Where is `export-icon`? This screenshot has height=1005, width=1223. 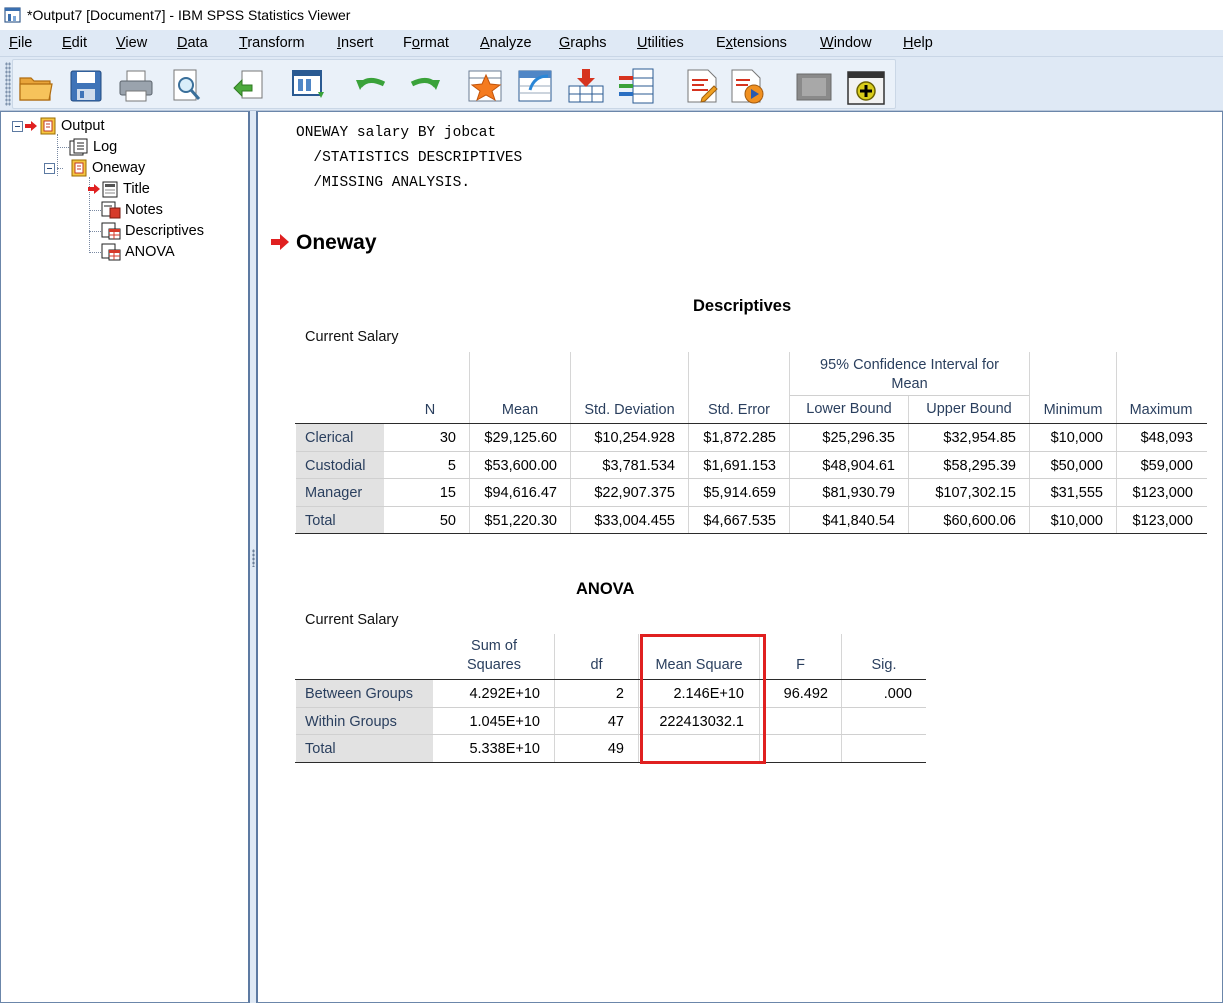
export-icon is located at coordinates (248, 86).